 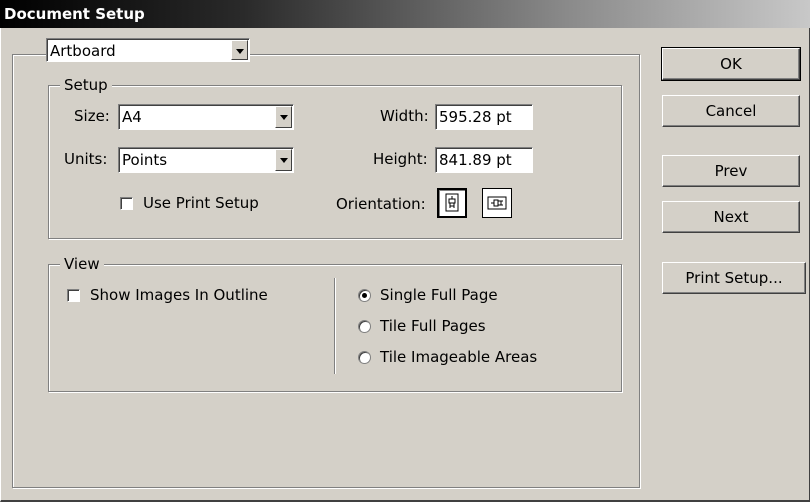 What do you see at coordinates (731, 111) in the screenshot?
I see `cancel-button: Cancel` at bounding box center [731, 111].